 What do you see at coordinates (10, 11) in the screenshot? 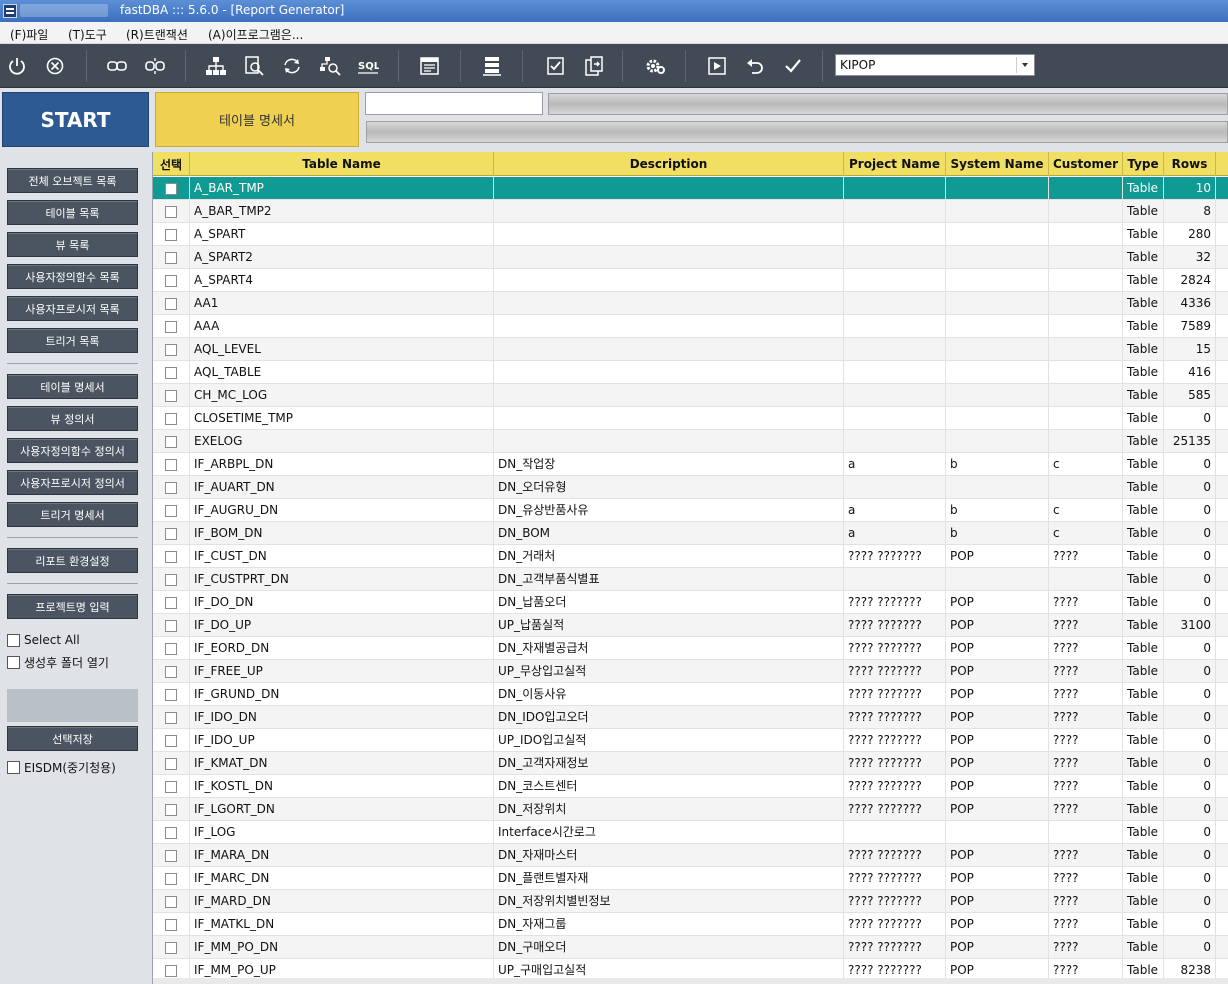
I see `app-icon` at bounding box center [10, 11].